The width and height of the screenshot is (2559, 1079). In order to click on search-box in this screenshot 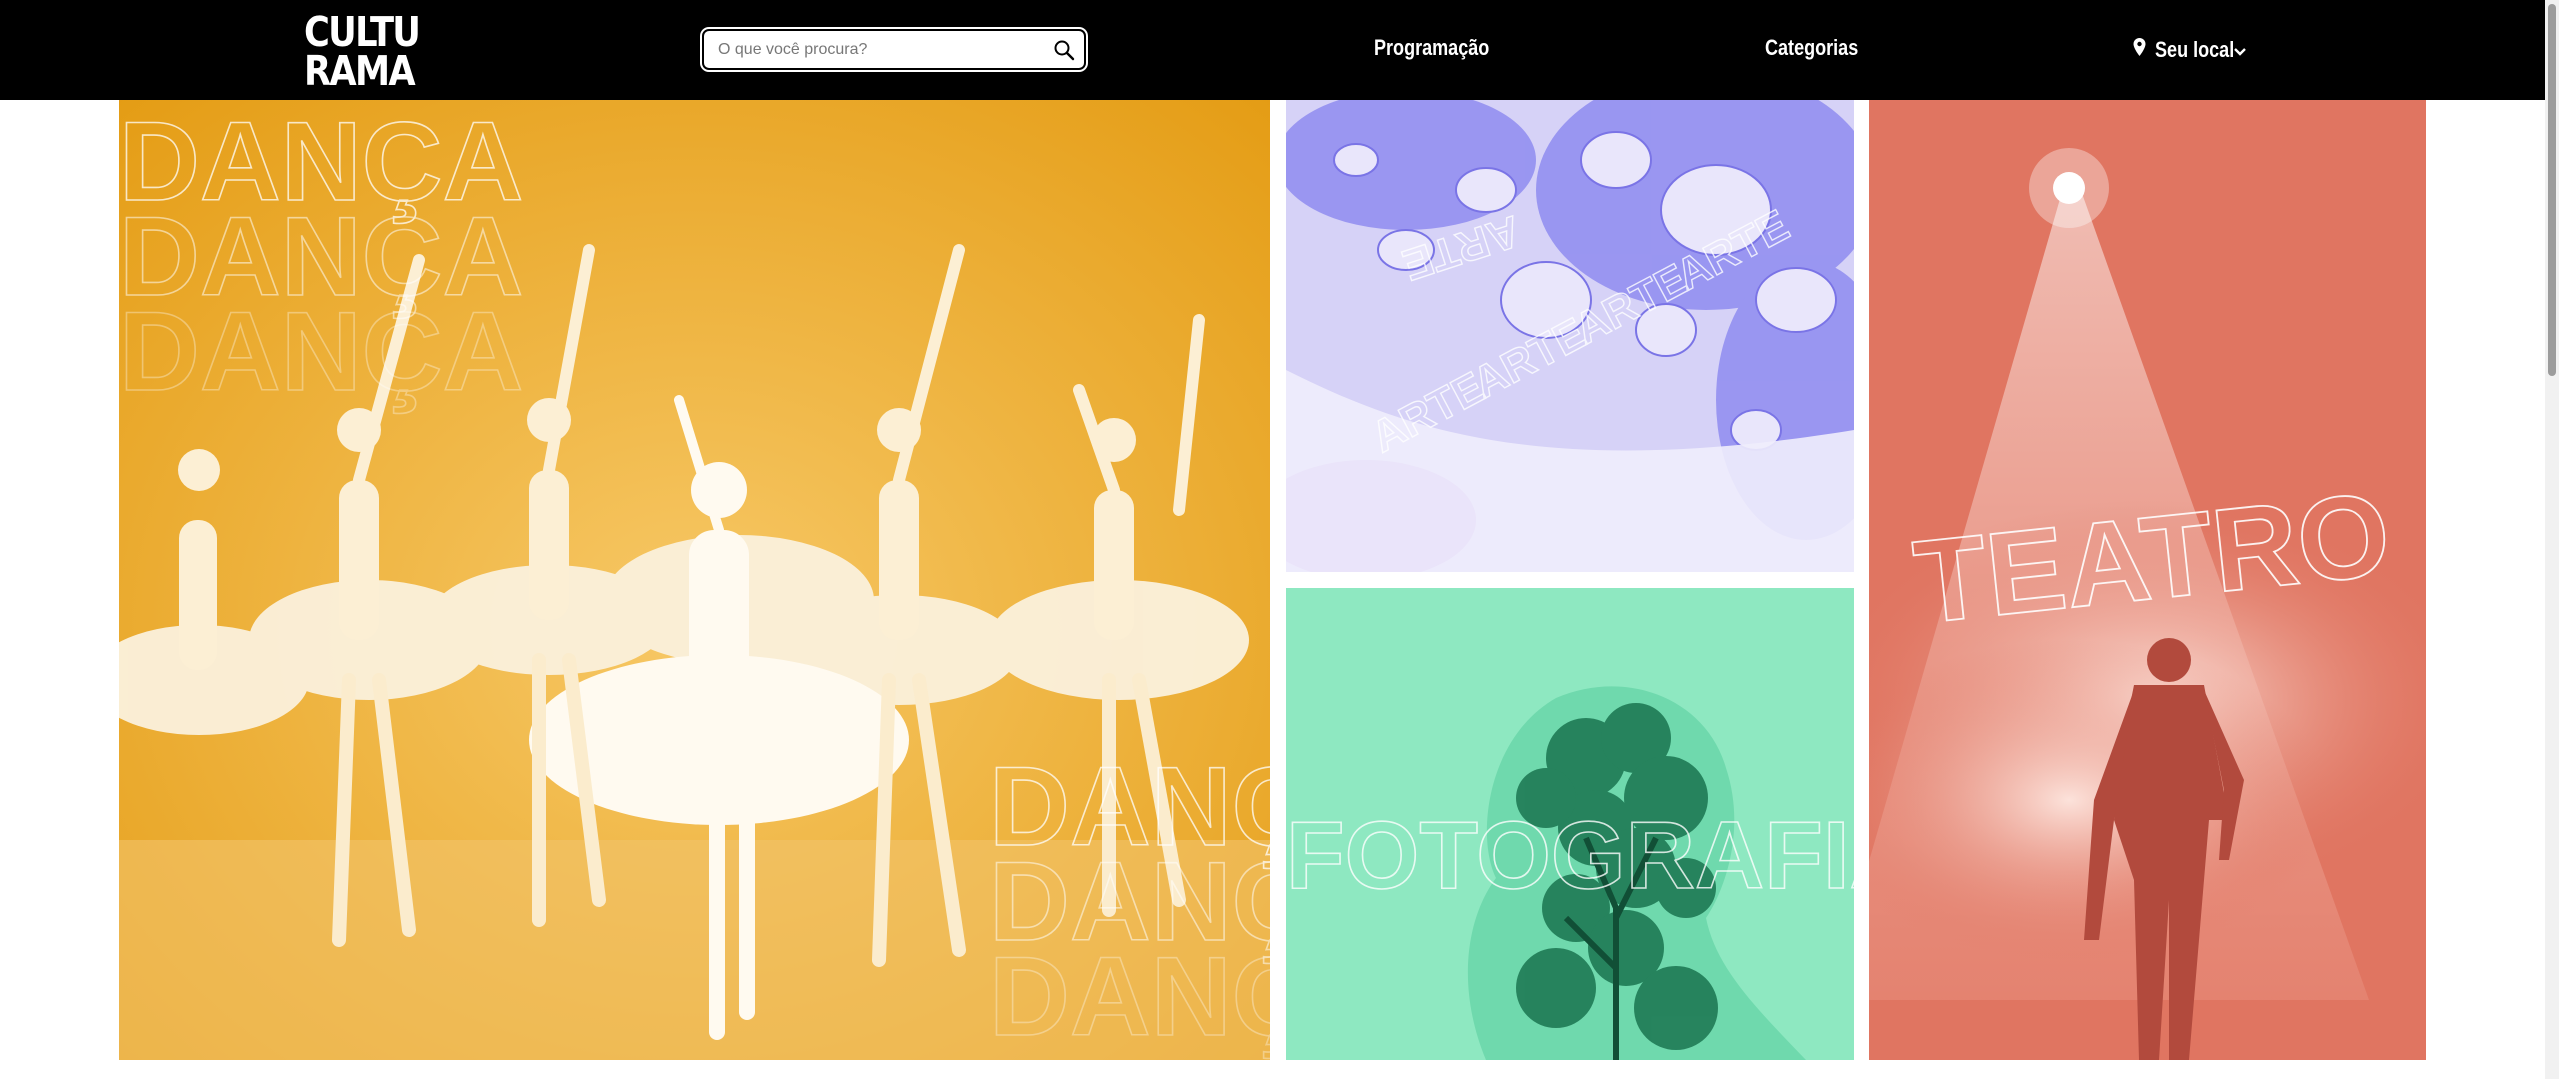, I will do `click(894, 49)`.